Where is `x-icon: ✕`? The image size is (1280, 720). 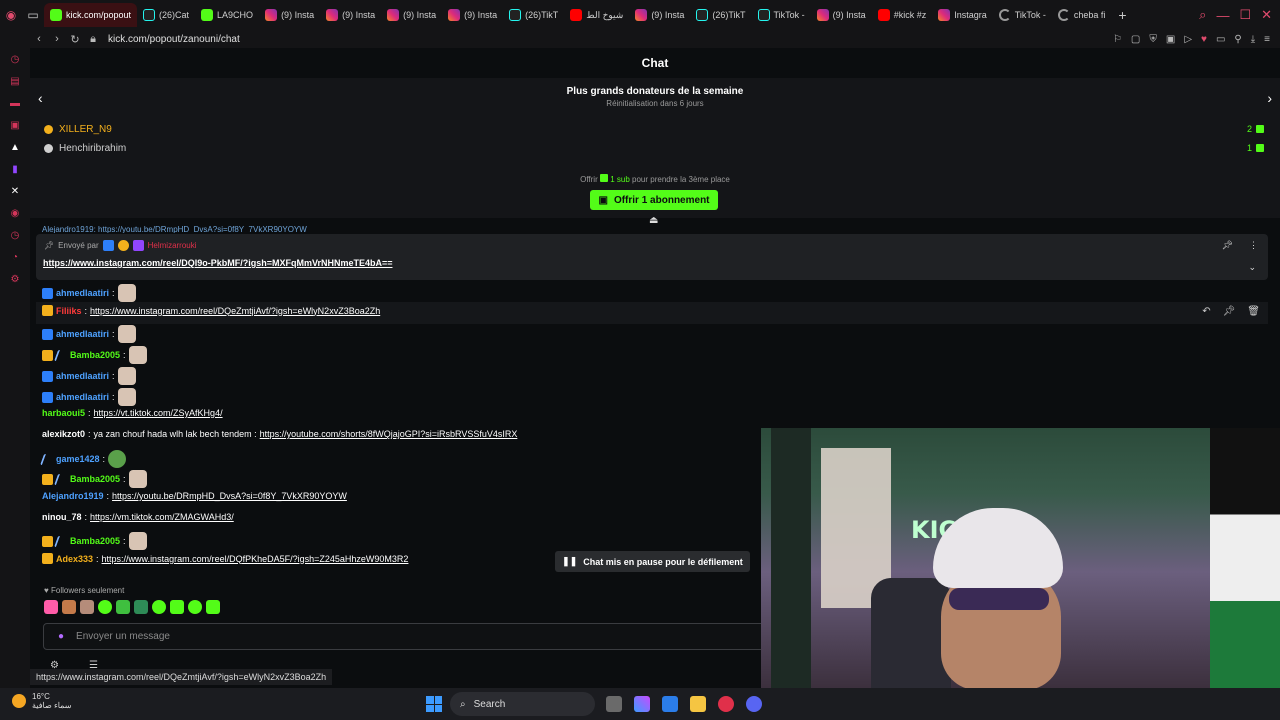 x-icon: ✕ is located at coordinates (15, 191).